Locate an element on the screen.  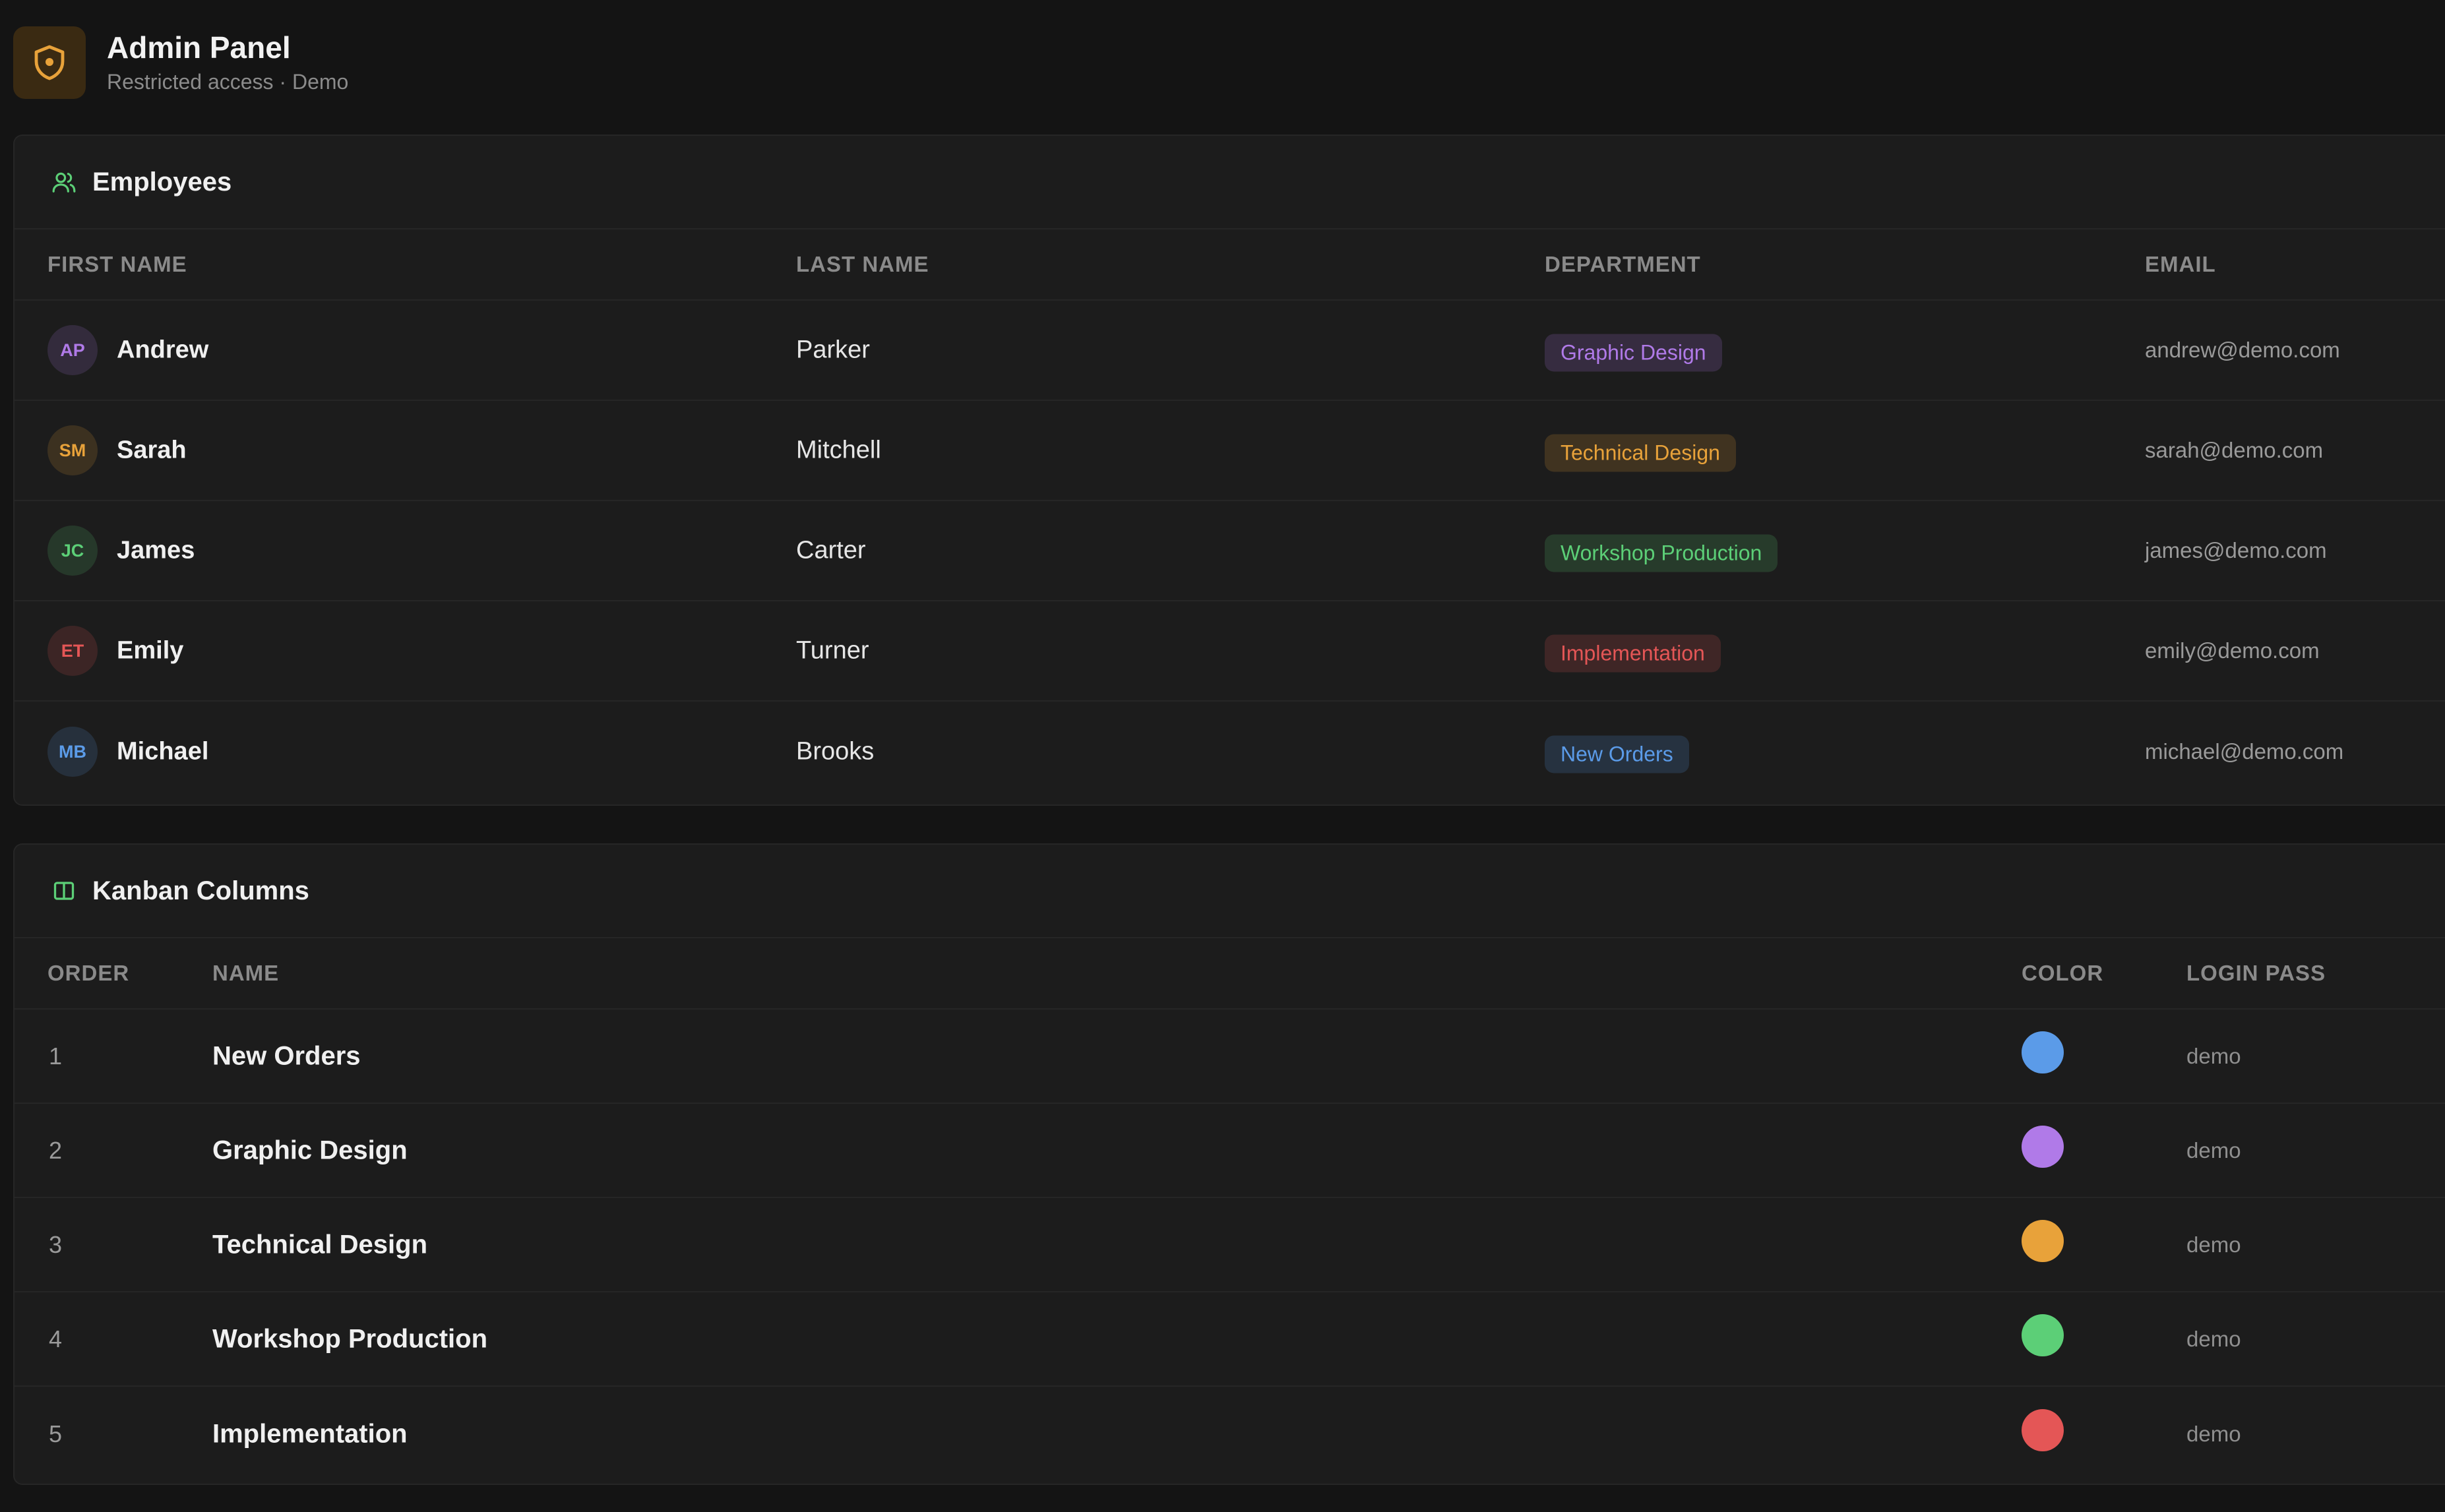
order-number: 4 is located at coordinates (56, 1338).